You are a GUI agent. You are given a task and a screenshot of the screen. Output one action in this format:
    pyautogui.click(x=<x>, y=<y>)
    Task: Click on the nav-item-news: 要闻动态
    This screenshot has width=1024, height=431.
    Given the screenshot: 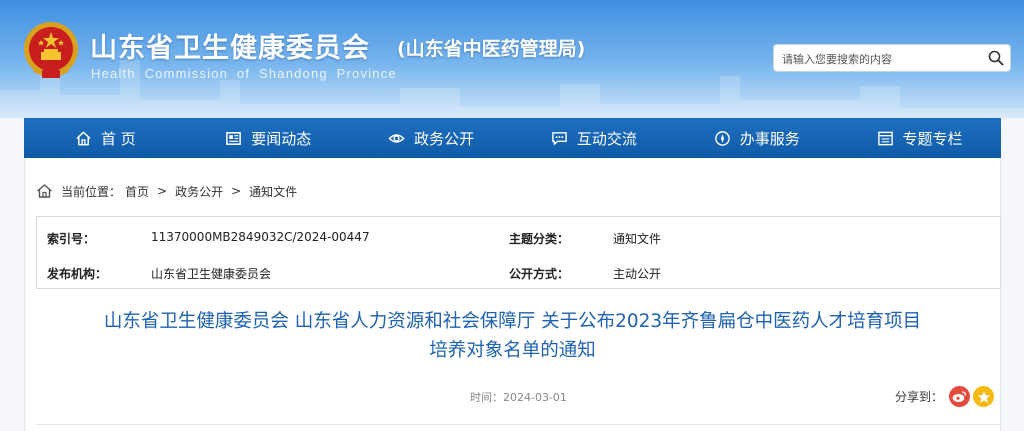 What is the action you would take?
    pyautogui.click(x=268, y=138)
    